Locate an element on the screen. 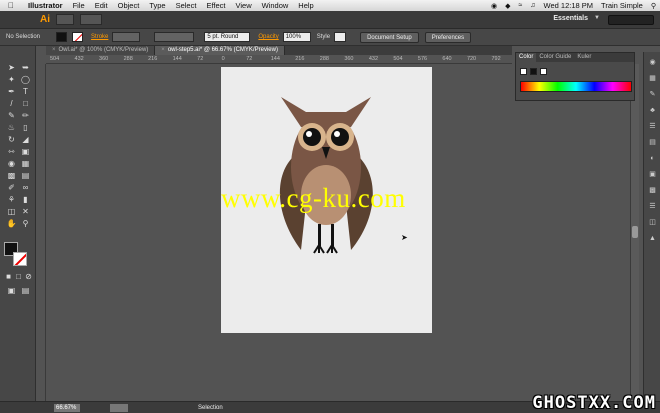 The height and width of the screenshot is (413, 660). scrollbar-thumb is located at coordinates (635, 232).